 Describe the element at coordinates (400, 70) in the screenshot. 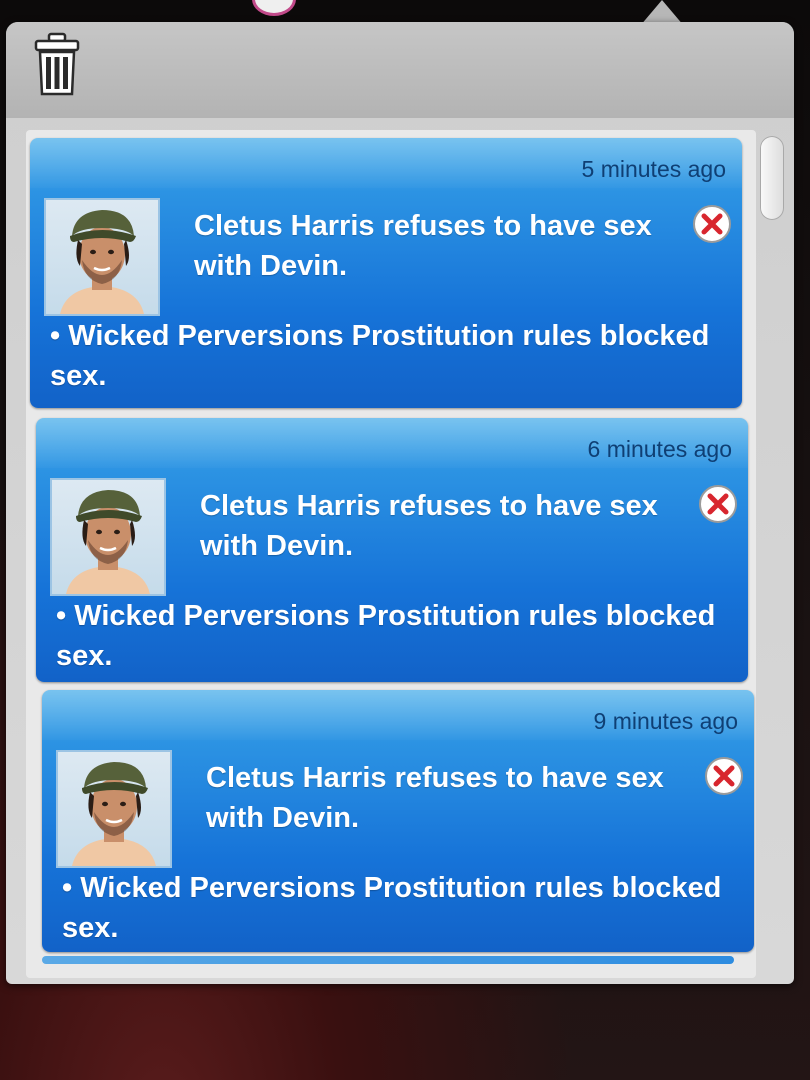

I see `panel-header` at that location.